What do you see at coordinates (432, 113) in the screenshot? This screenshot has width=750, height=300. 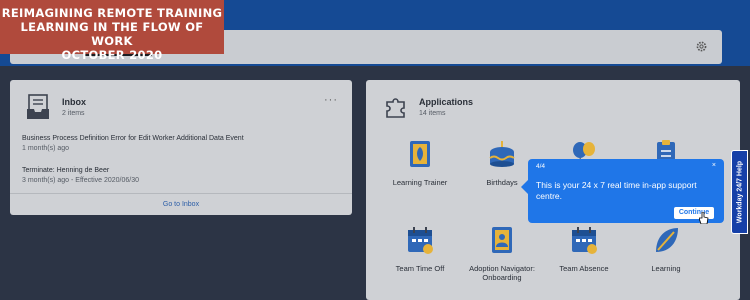 I see `applications-count: 14 items` at bounding box center [432, 113].